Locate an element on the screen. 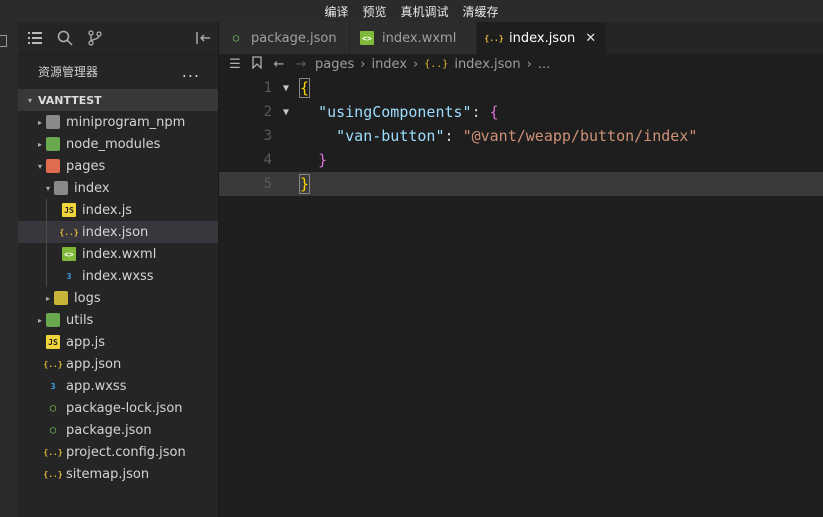 The height and width of the screenshot is (517, 823). back-arrow-icon: ← is located at coordinates (279, 64).